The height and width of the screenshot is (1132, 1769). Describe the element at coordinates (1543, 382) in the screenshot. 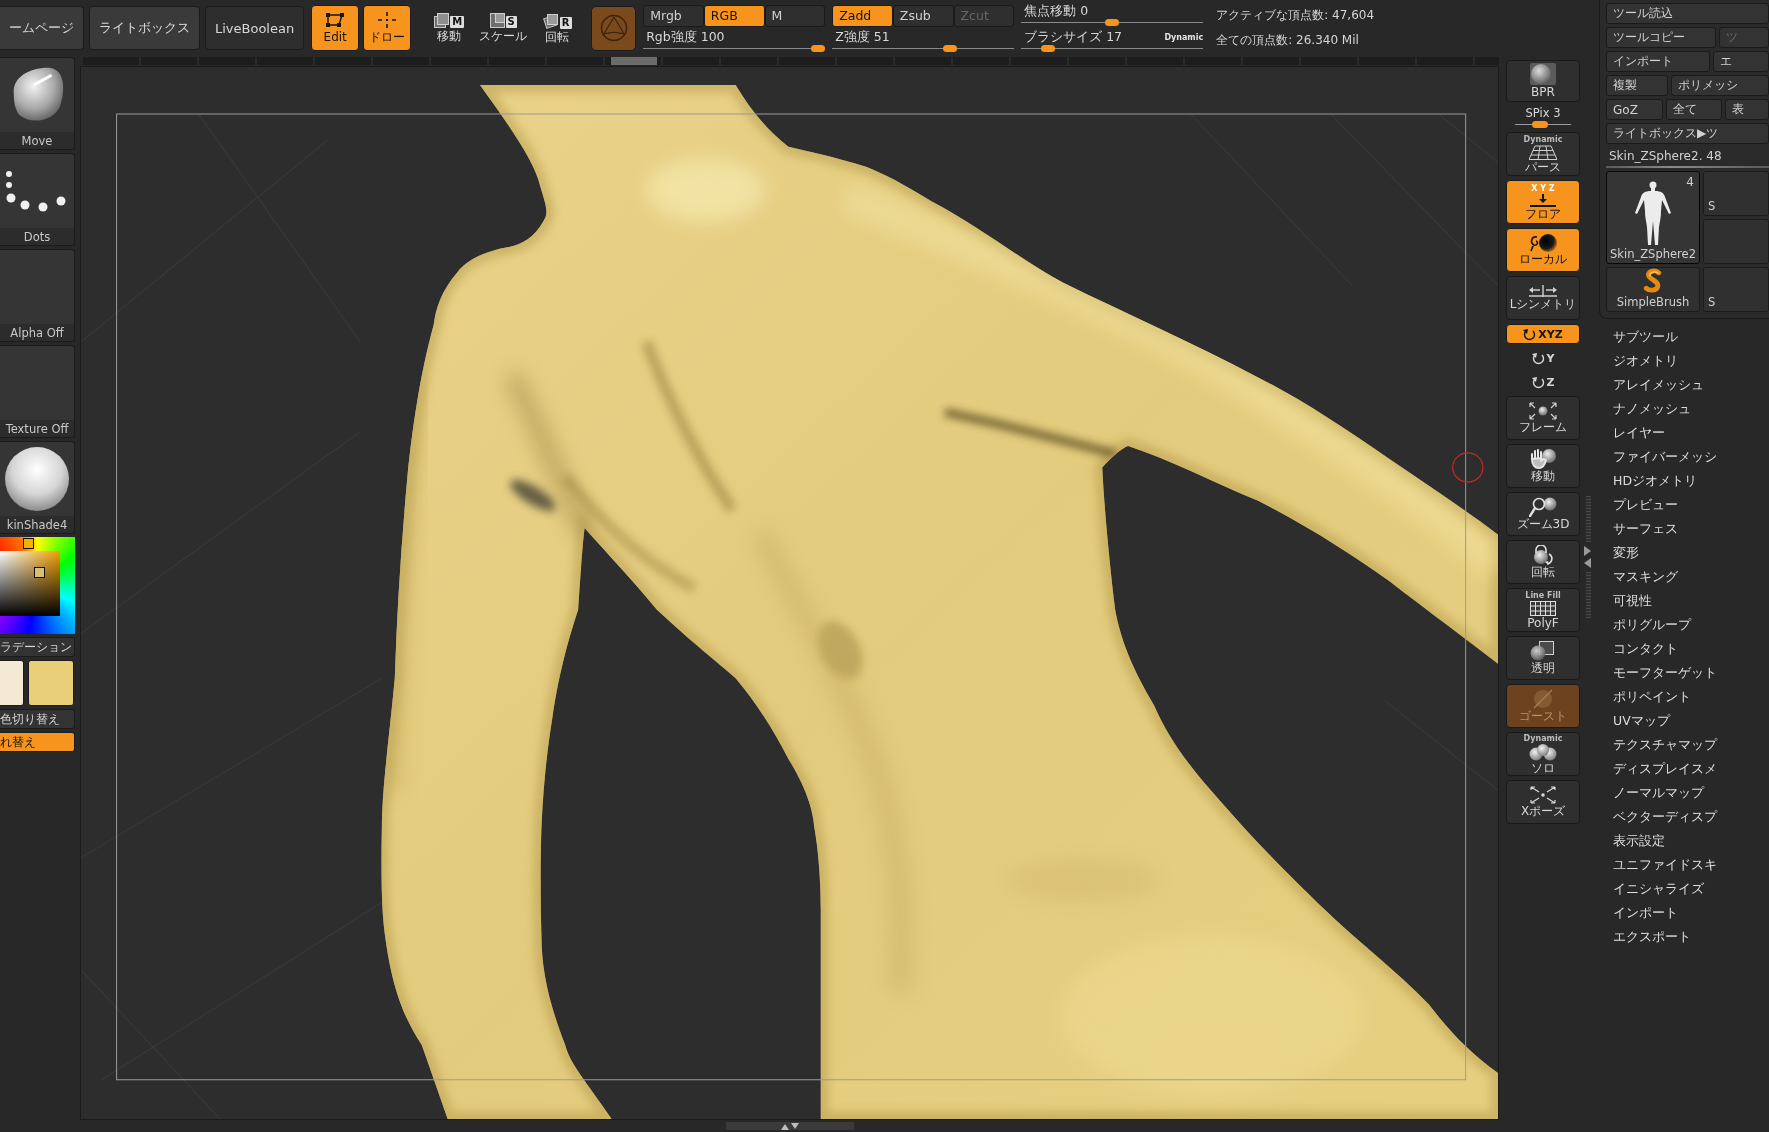

I see `axis-rotation-button: Z` at that location.